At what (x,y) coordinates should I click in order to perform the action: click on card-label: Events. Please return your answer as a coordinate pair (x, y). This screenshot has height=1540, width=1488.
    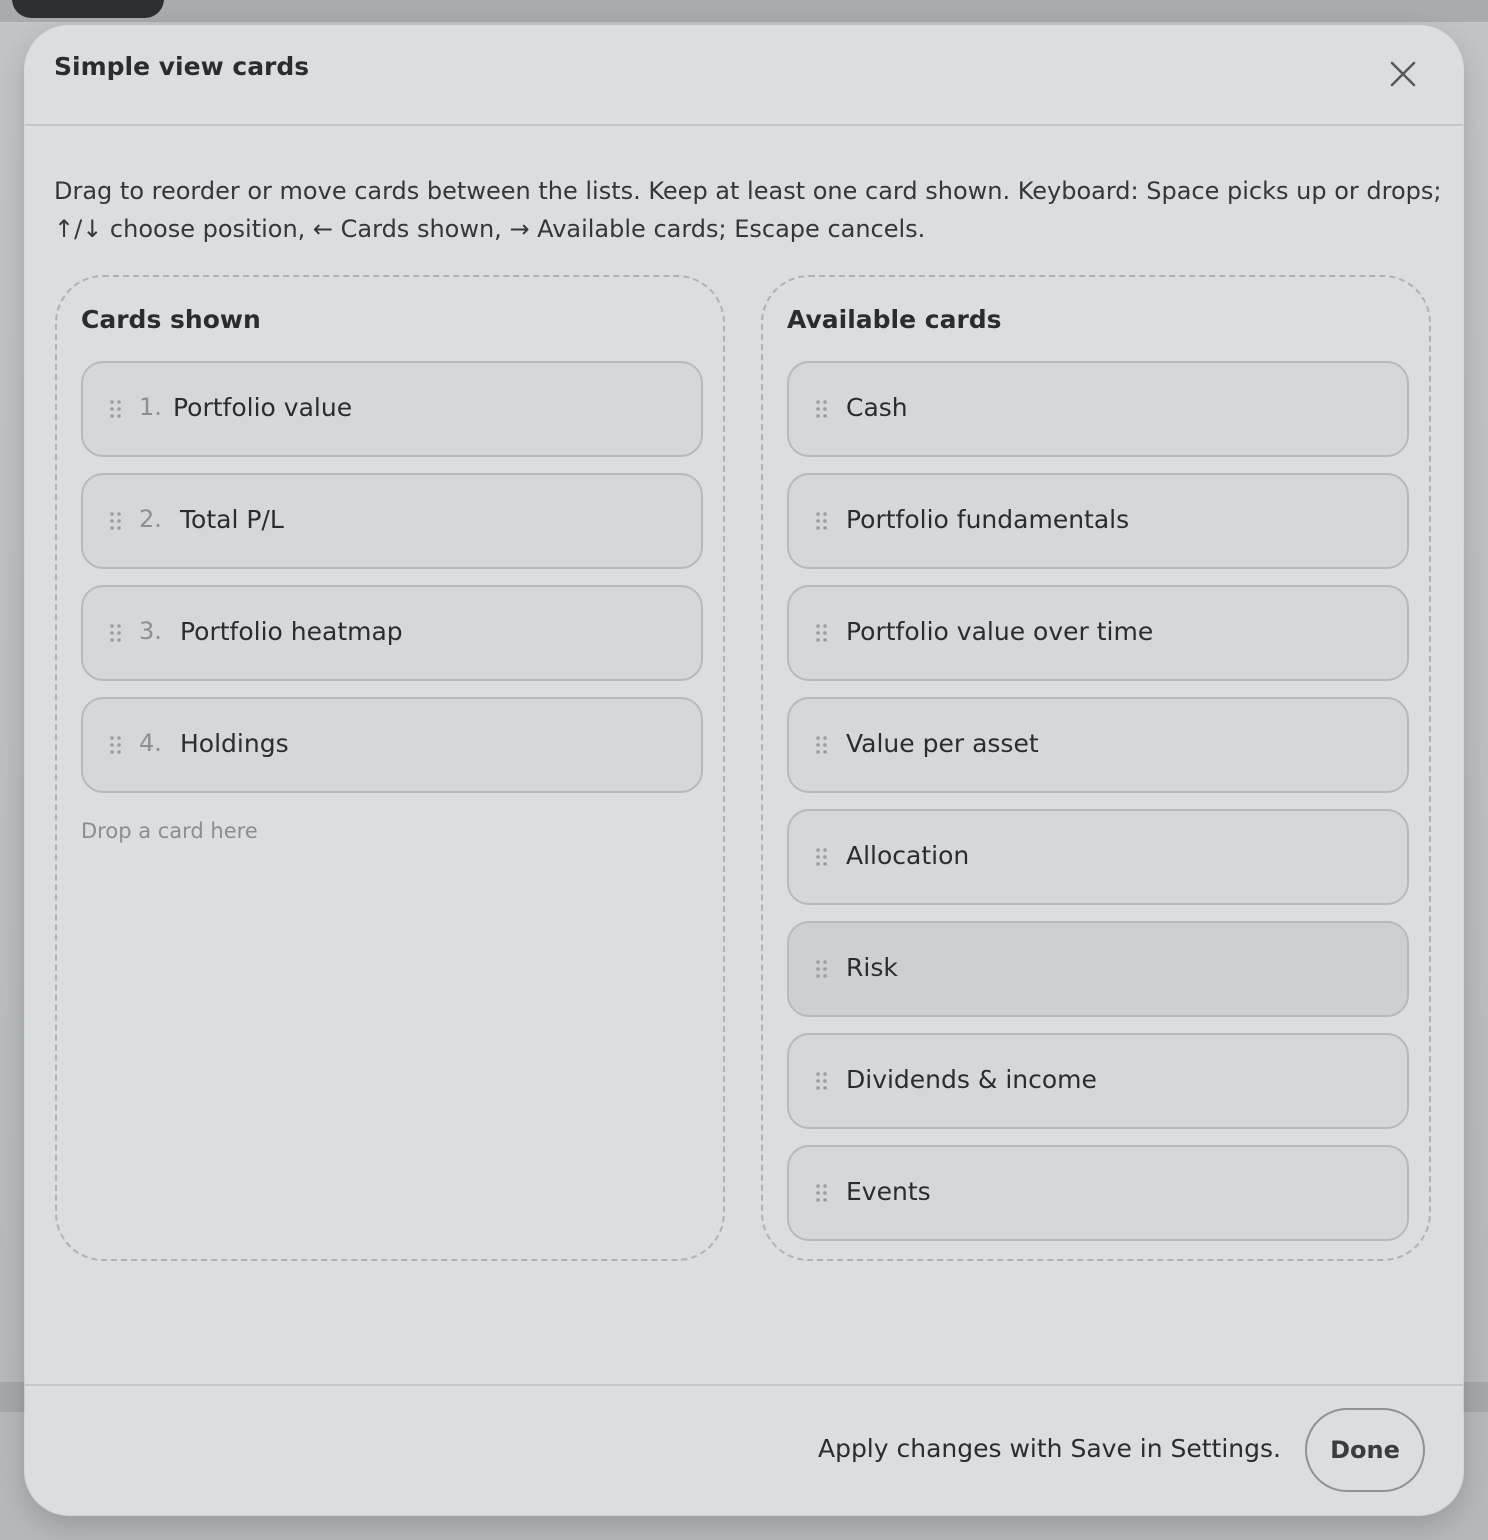
    Looking at the image, I should click on (888, 1191).